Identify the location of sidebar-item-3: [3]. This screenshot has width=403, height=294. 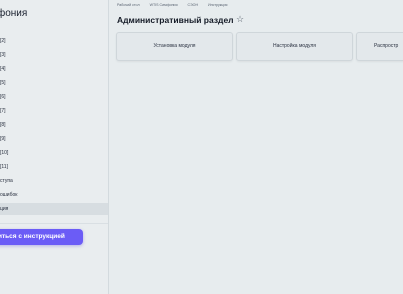
(54, 55).